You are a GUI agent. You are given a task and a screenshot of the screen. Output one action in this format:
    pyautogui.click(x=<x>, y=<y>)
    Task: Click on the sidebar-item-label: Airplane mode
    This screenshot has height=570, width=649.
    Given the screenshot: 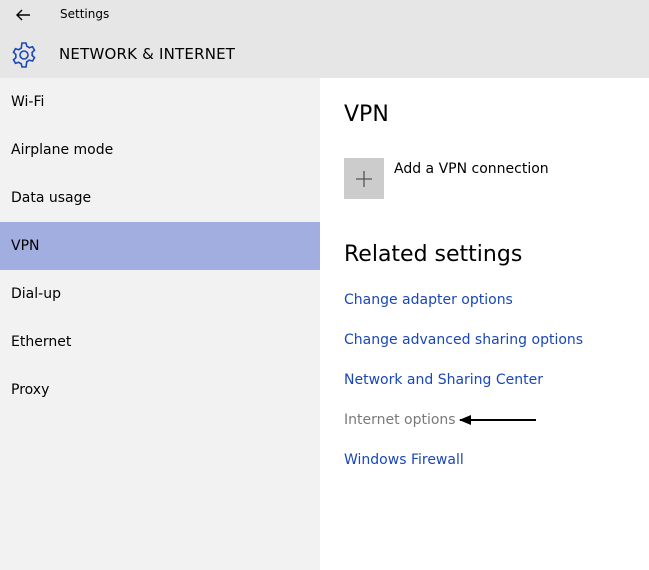 What is the action you would take?
    pyautogui.click(x=62, y=150)
    